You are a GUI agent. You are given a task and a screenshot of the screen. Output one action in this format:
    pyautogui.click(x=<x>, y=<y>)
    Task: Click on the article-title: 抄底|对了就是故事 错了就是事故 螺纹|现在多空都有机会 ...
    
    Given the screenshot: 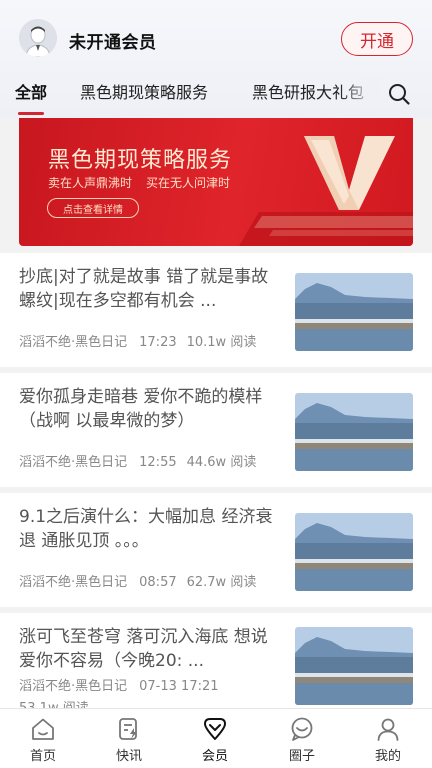 What is the action you would take?
    pyautogui.click(x=144, y=289)
    